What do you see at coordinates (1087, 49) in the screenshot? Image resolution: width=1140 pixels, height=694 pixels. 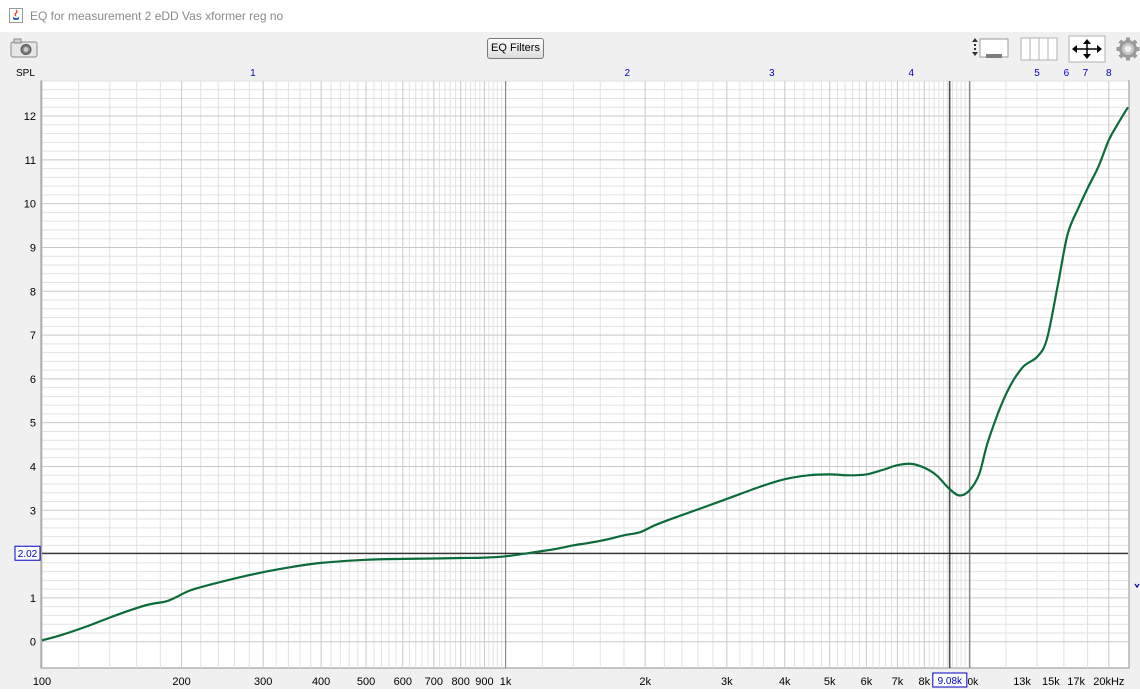 I see `pan-arrows-icon` at bounding box center [1087, 49].